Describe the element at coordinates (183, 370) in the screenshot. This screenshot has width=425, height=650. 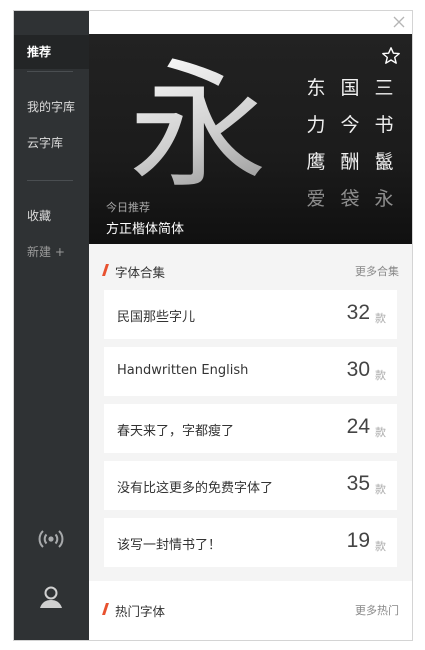
I see `collection-name: Handwritten English` at that location.